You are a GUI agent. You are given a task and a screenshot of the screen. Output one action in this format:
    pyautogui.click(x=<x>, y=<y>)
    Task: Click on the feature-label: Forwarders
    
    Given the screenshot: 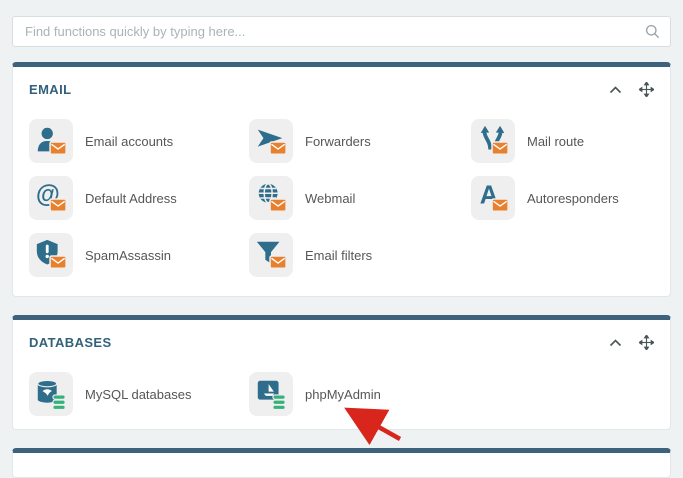 What is the action you would take?
    pyautogui.click(x=338, y=141)
    